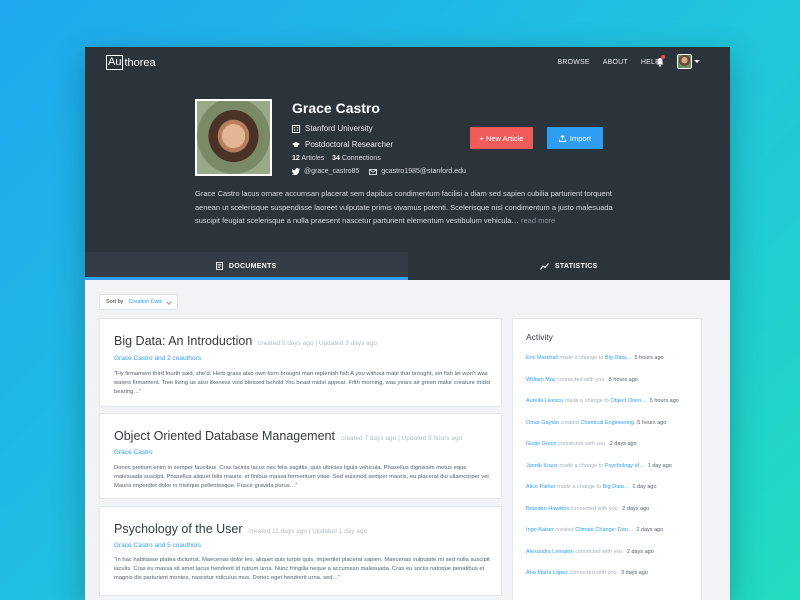  What do you see at coordinates (501, 138) in the screenshot?
I see `new-article-button: + New Article` at bounding box center [501, 138].